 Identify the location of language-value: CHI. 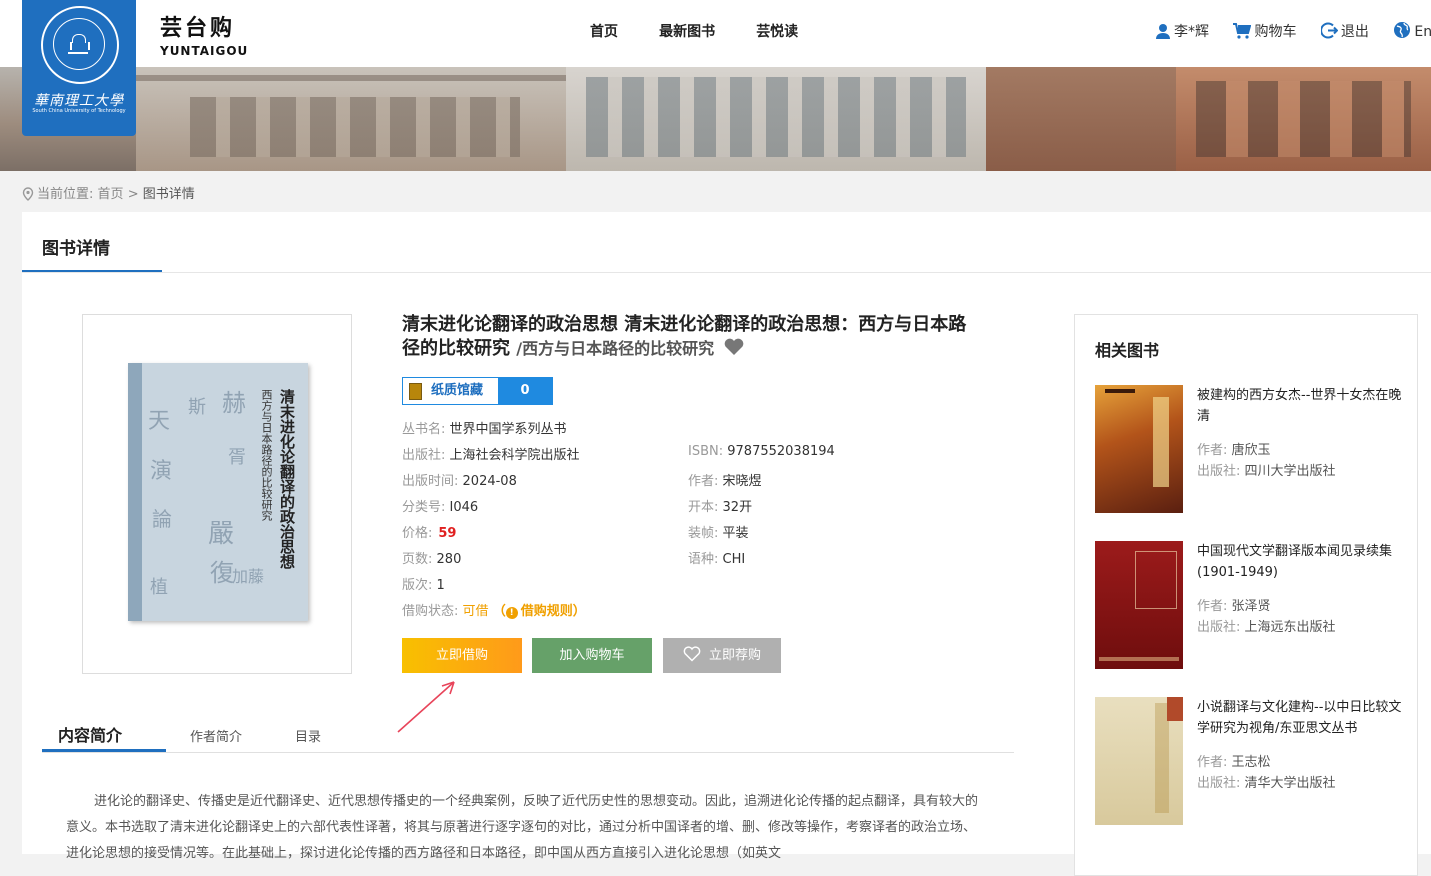
(734, 559).